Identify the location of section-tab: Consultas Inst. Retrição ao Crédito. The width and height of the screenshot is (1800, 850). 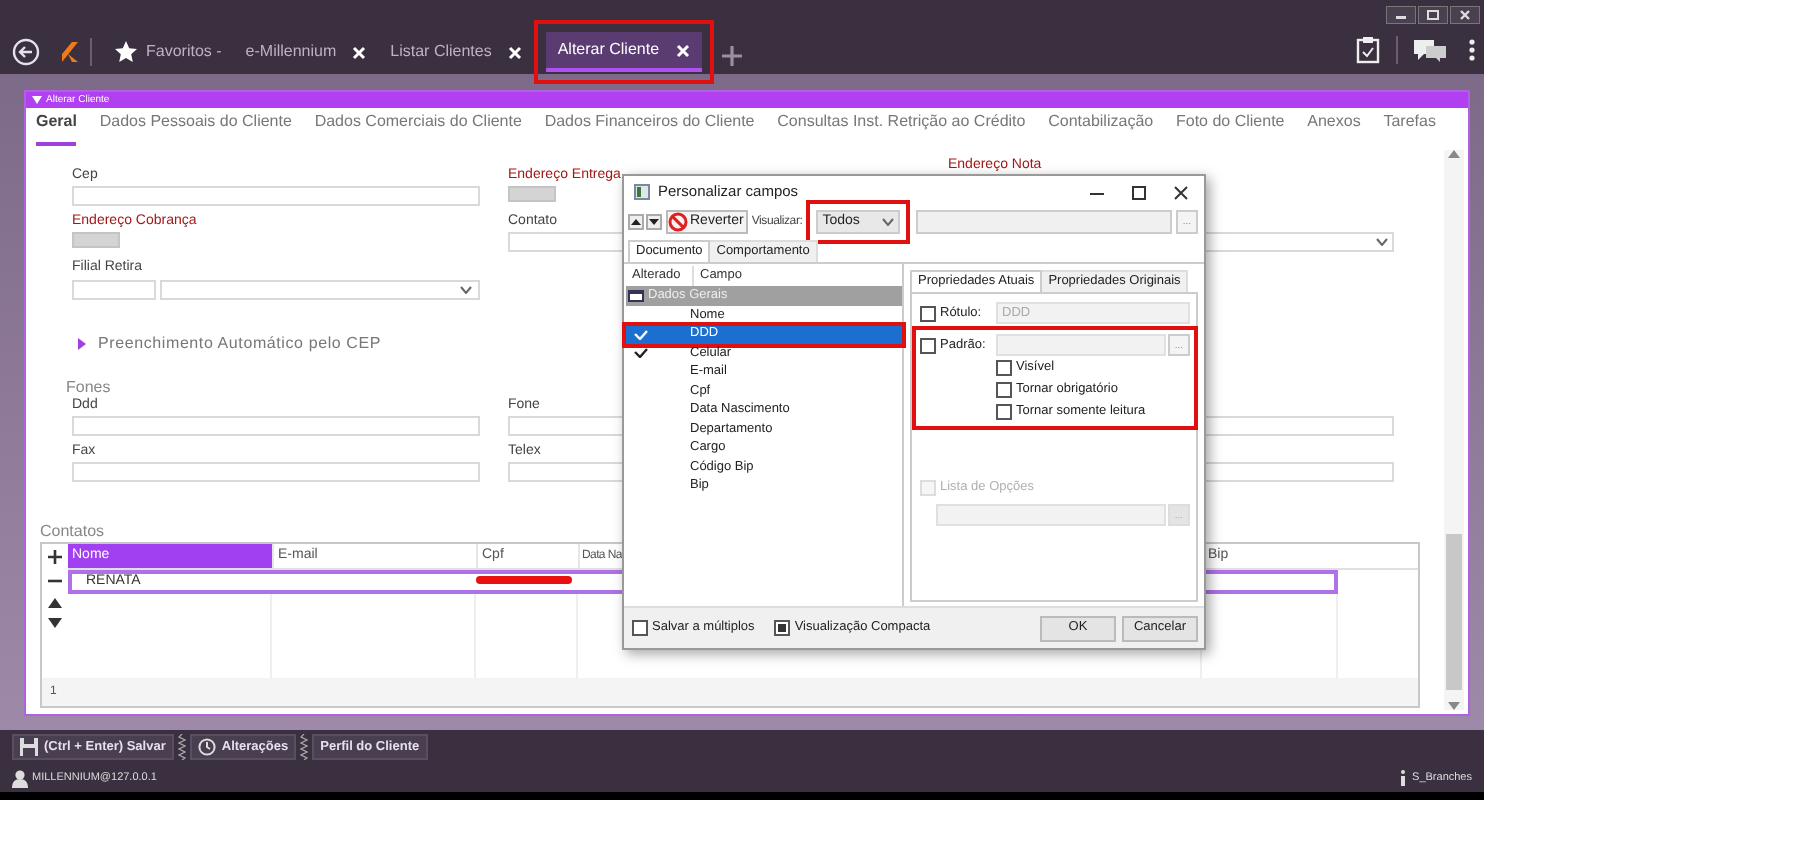
(901, 128).